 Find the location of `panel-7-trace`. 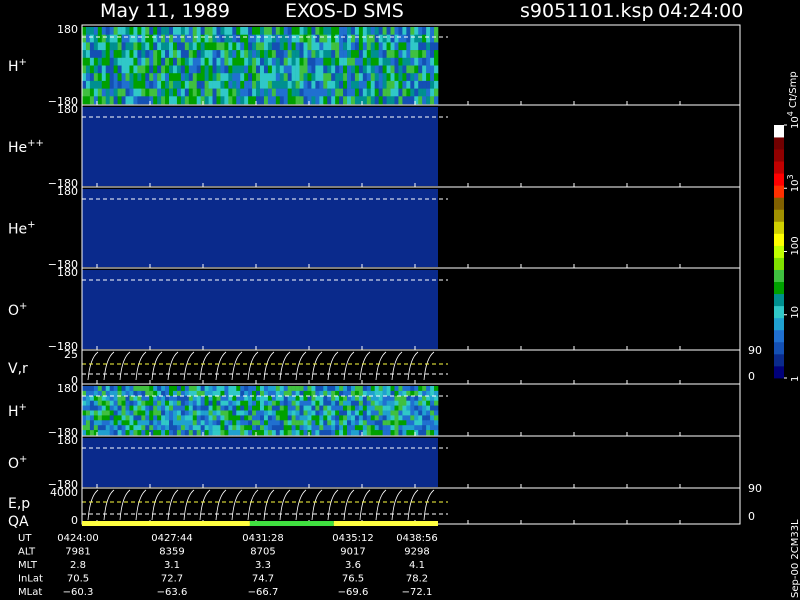

panel-7-trace is located at coordinates (261, 505).